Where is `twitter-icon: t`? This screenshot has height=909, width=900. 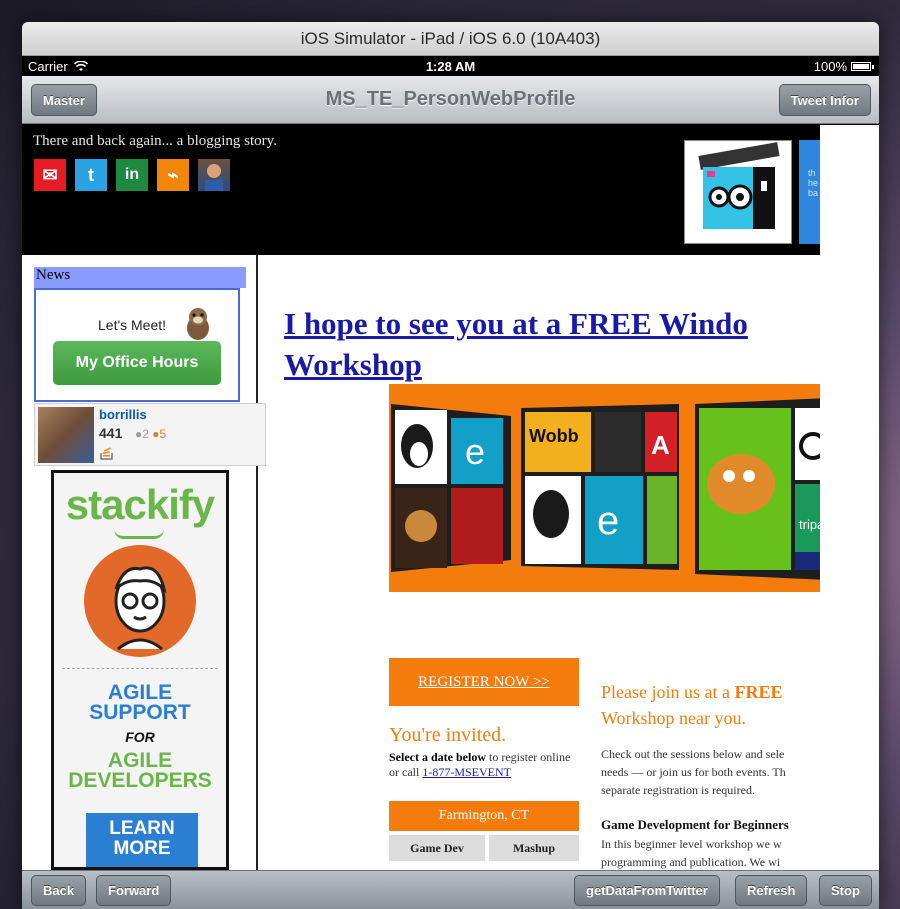
twitter-icon: t is located at coordinates (91, 175).